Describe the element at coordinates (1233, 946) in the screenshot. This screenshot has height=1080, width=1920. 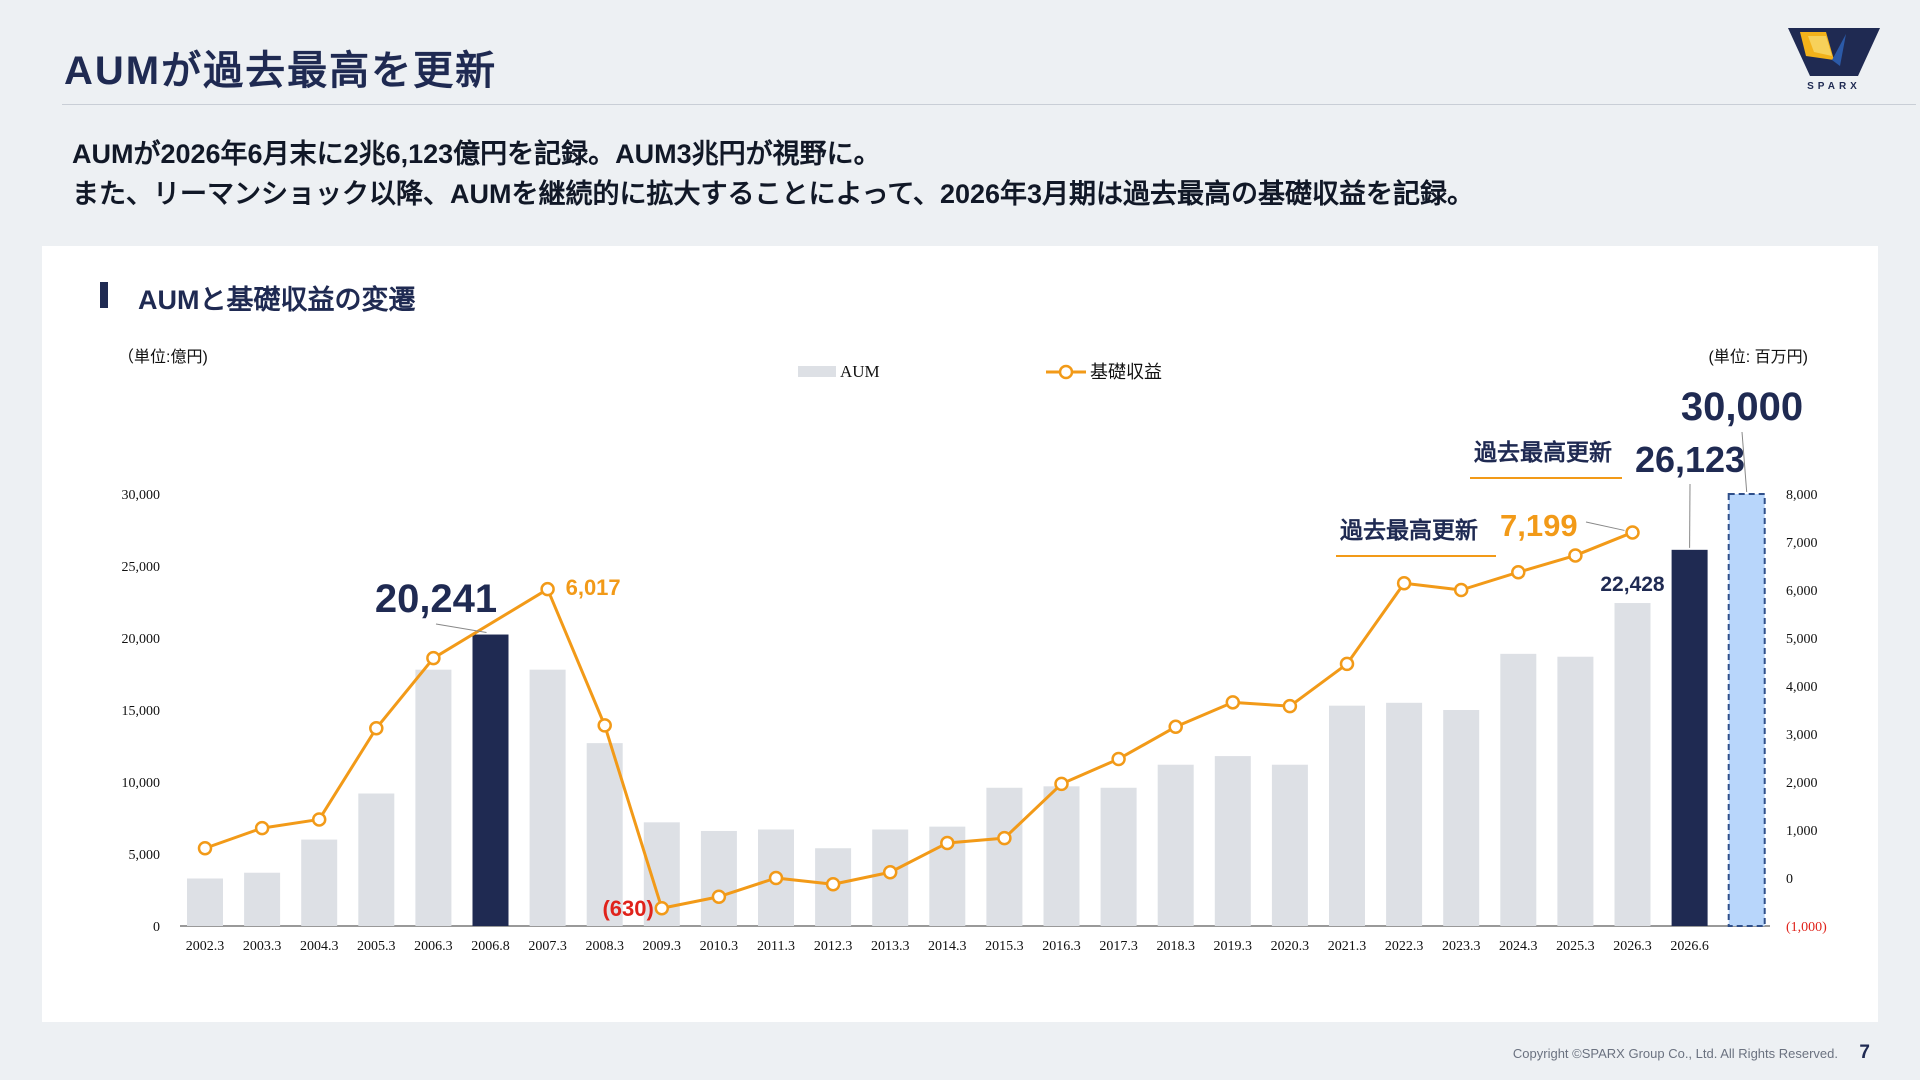
I see `x-tick-label: 2019.3` at that location.